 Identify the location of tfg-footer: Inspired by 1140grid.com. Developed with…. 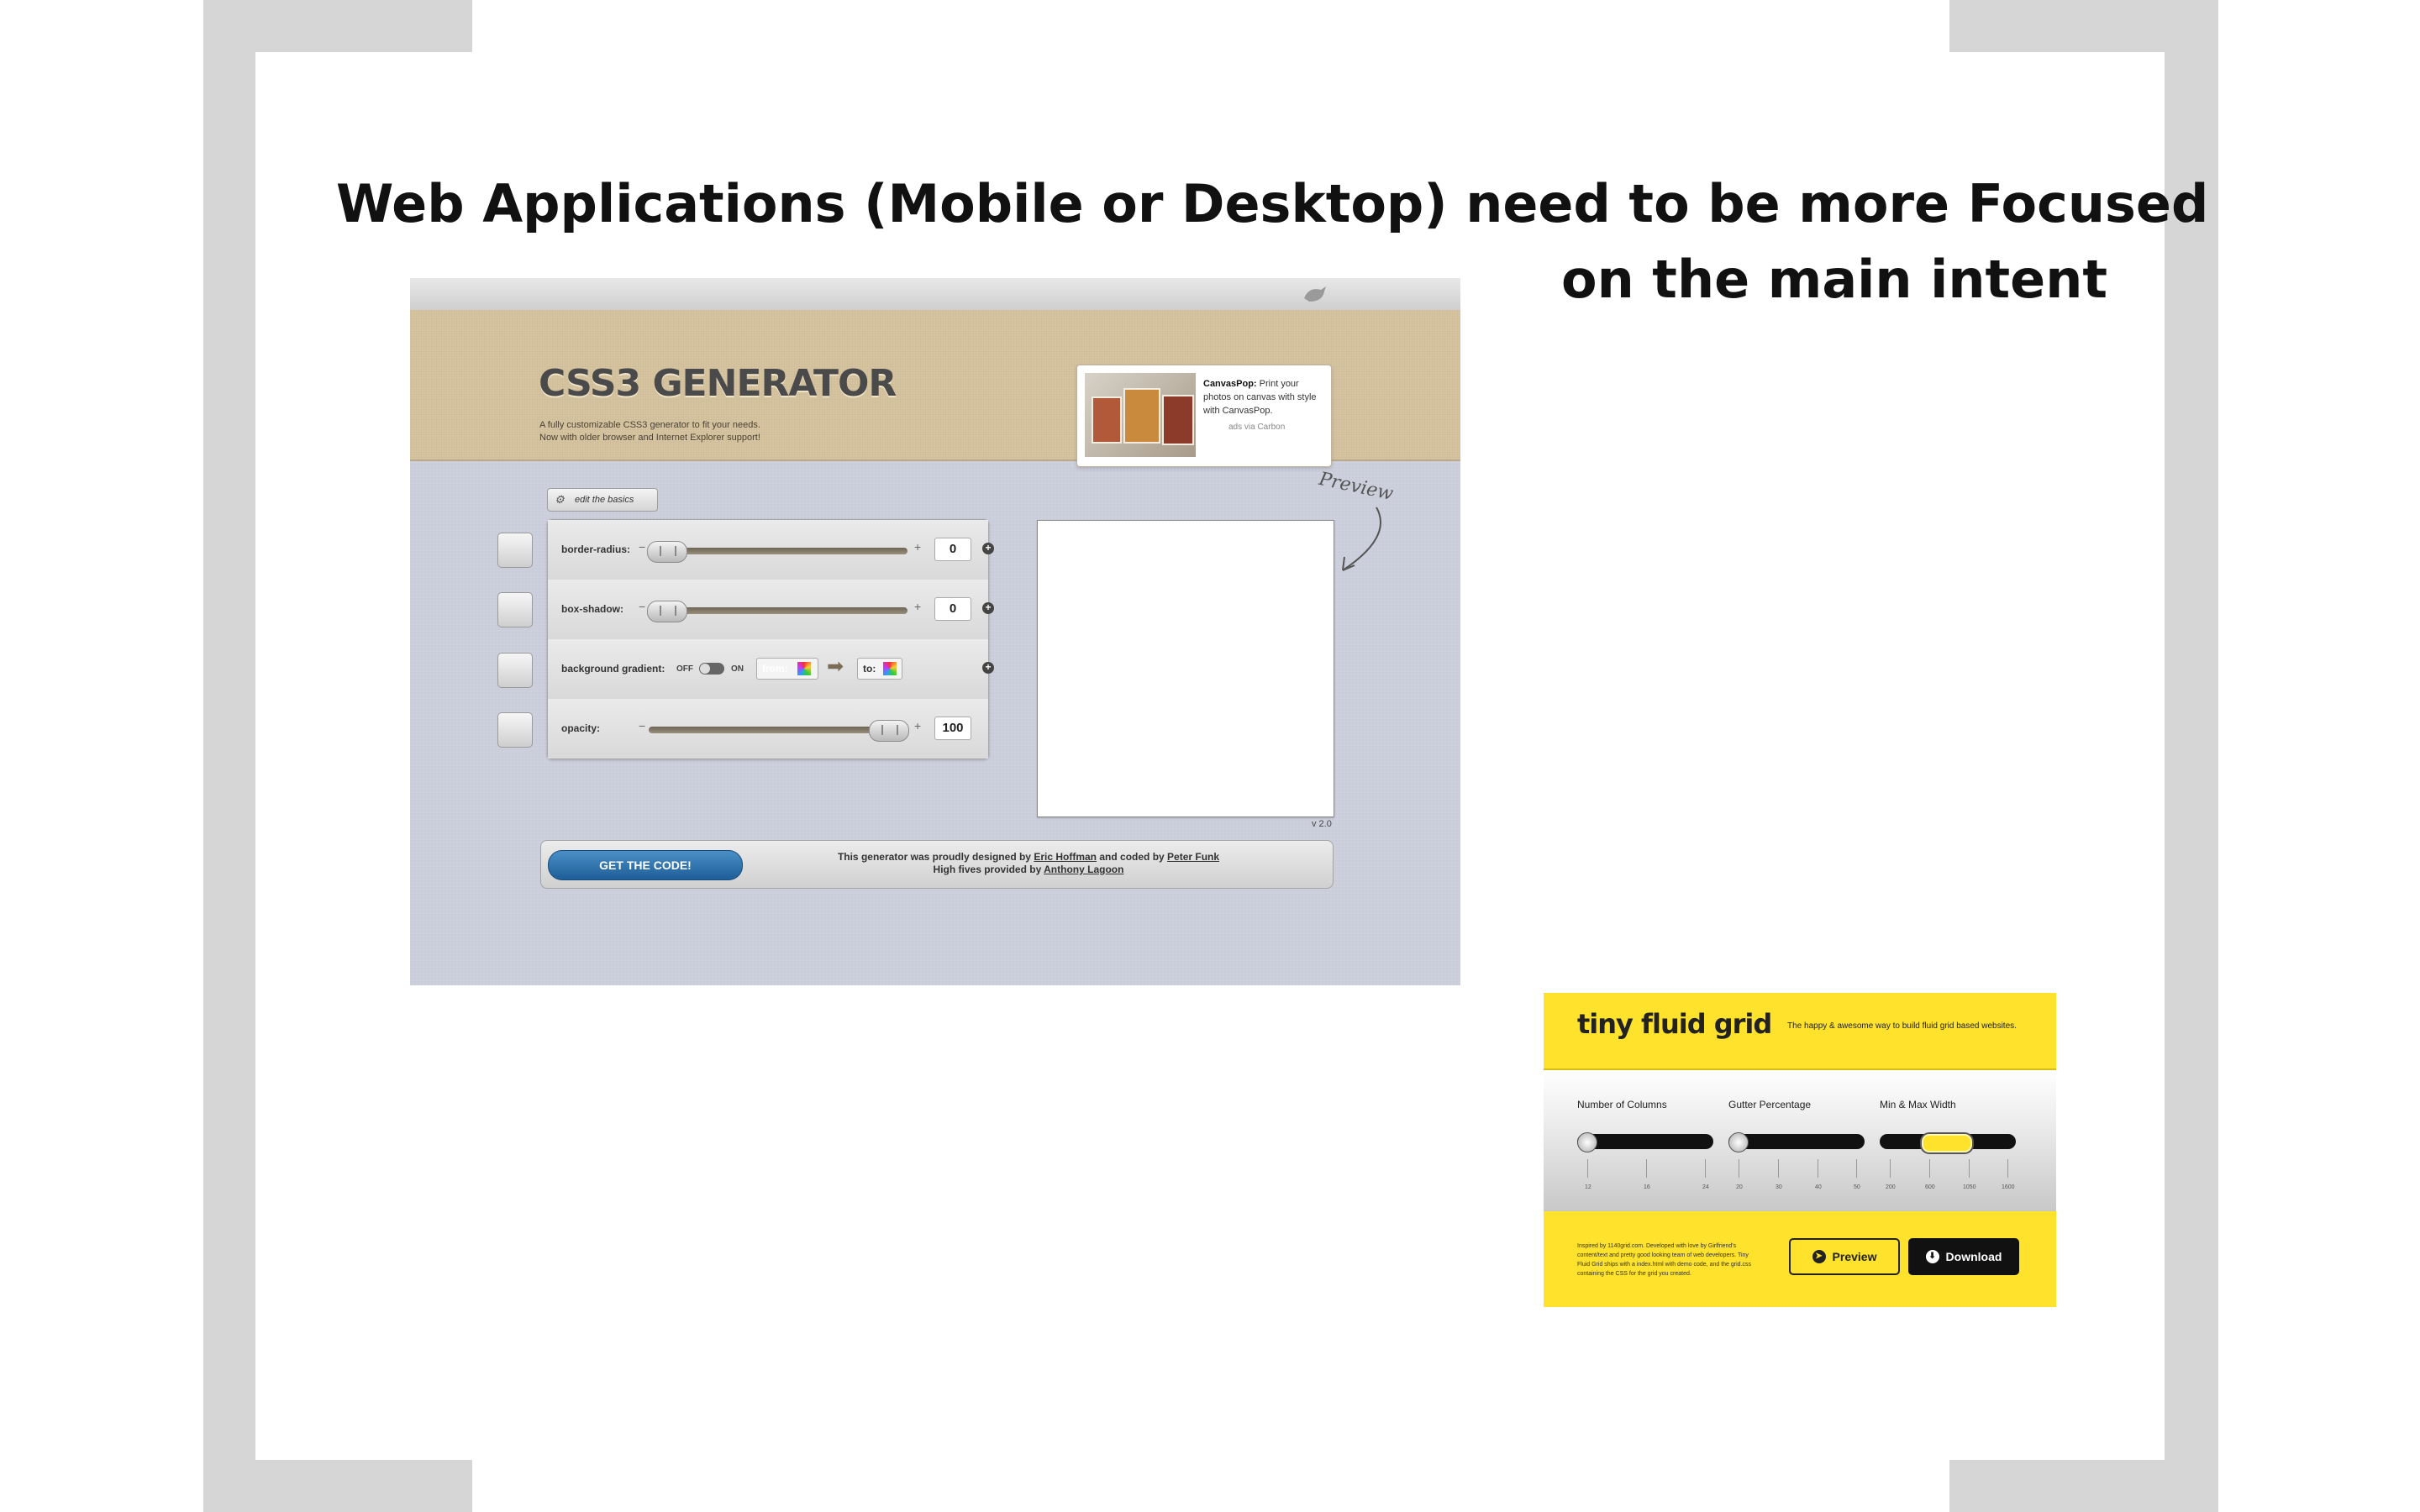
(1800, 1260).